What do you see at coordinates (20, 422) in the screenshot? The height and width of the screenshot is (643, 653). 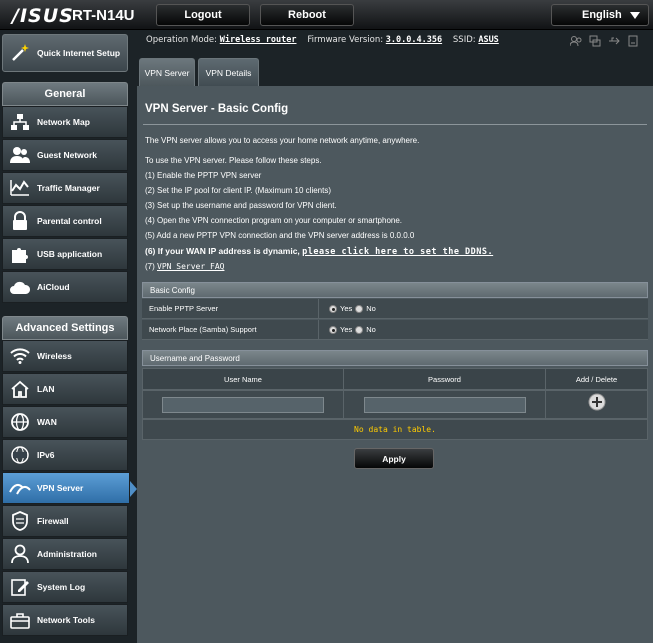 I see `globe-icon` at bounding box center [20, 422].